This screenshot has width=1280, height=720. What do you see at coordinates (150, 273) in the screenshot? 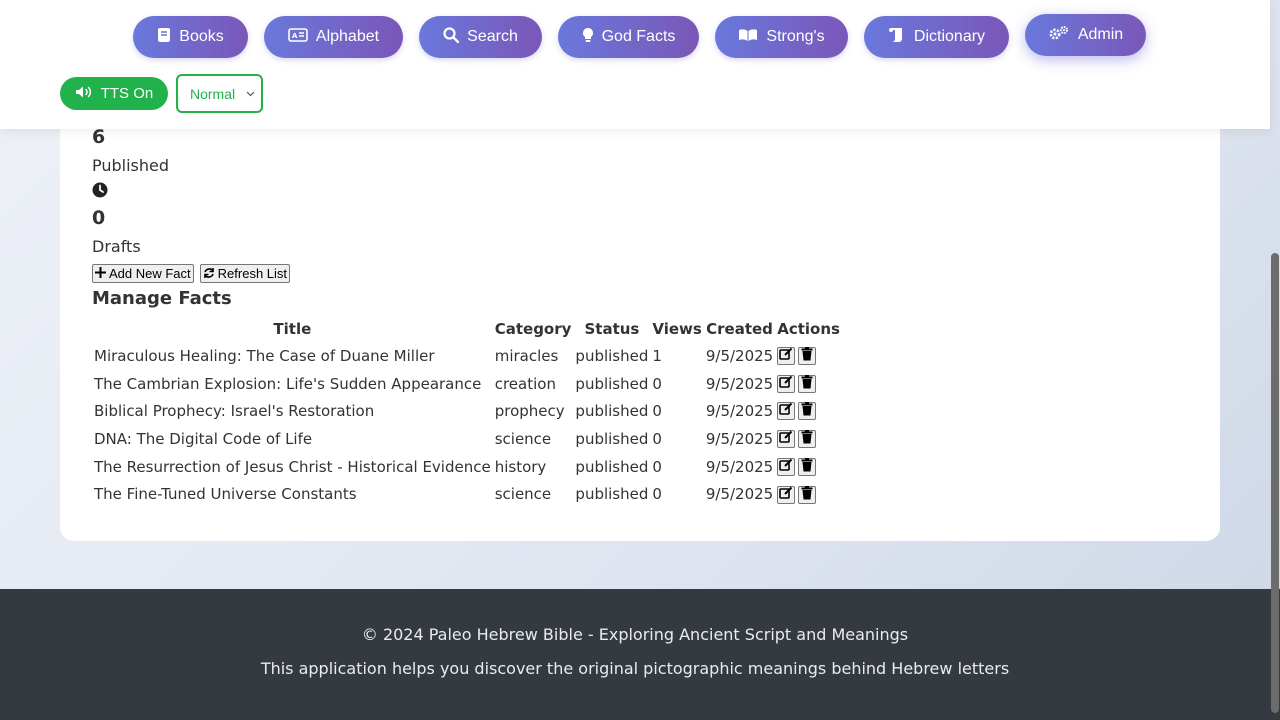
I see `add-new-fact-label: Add New Fact` at bounding box center [150, 273].